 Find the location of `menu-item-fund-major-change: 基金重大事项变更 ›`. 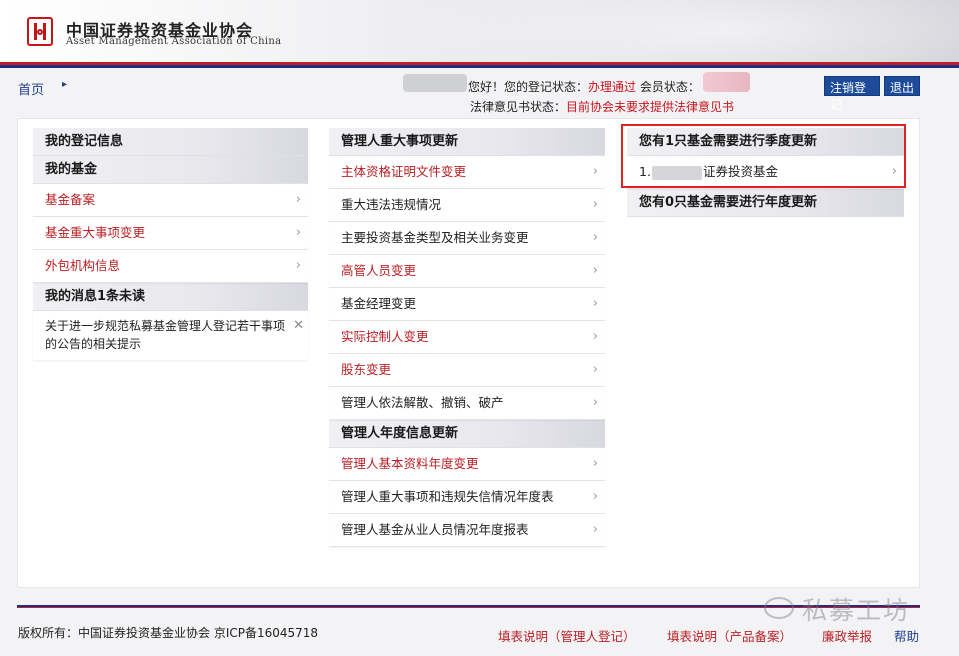

menu-item-fund-major-change: 基金重大事项变更 › is located at coordinates (170, 233).